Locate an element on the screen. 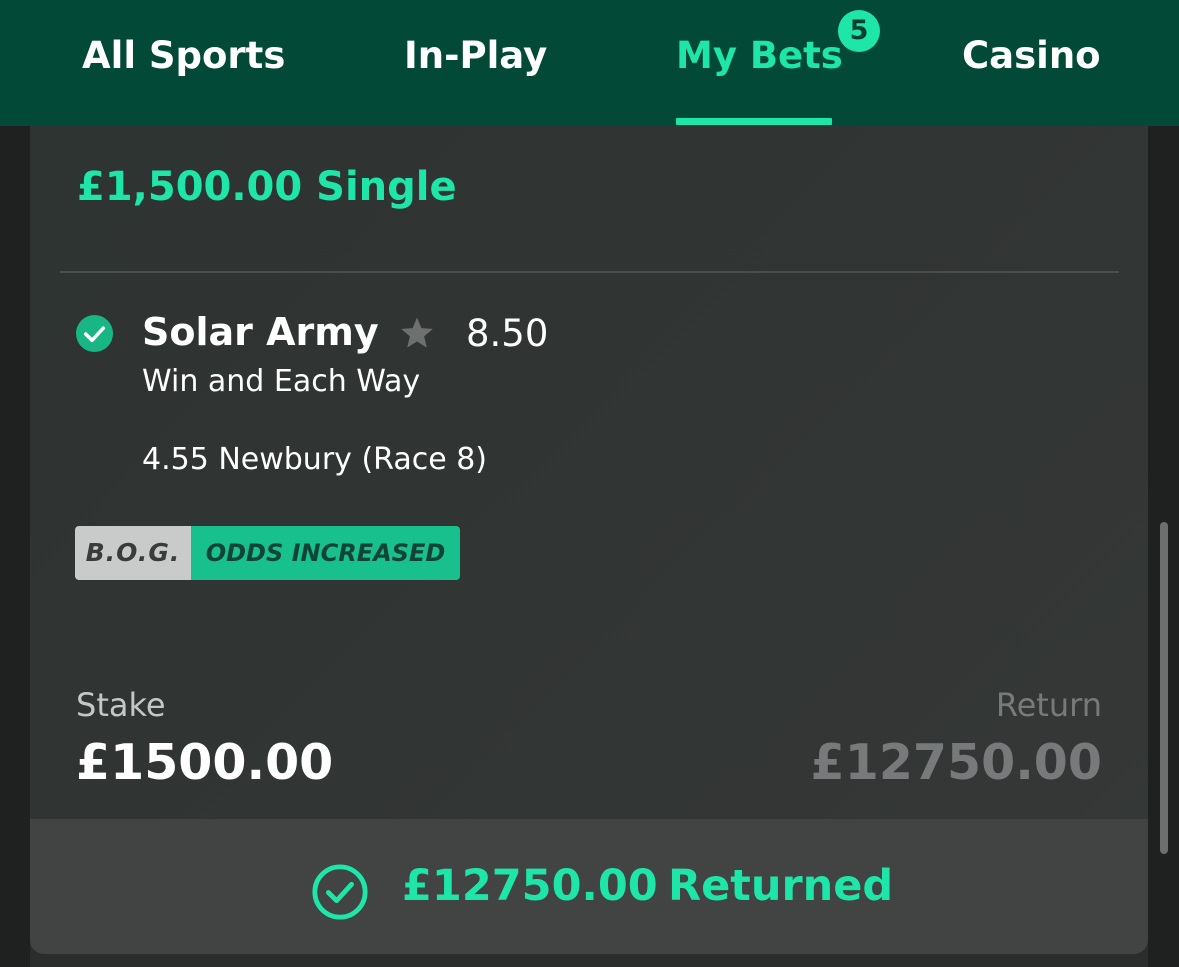  top-navigation: All Sports In-Play My Bets 5 Casino is located at coordinates (589, 63).